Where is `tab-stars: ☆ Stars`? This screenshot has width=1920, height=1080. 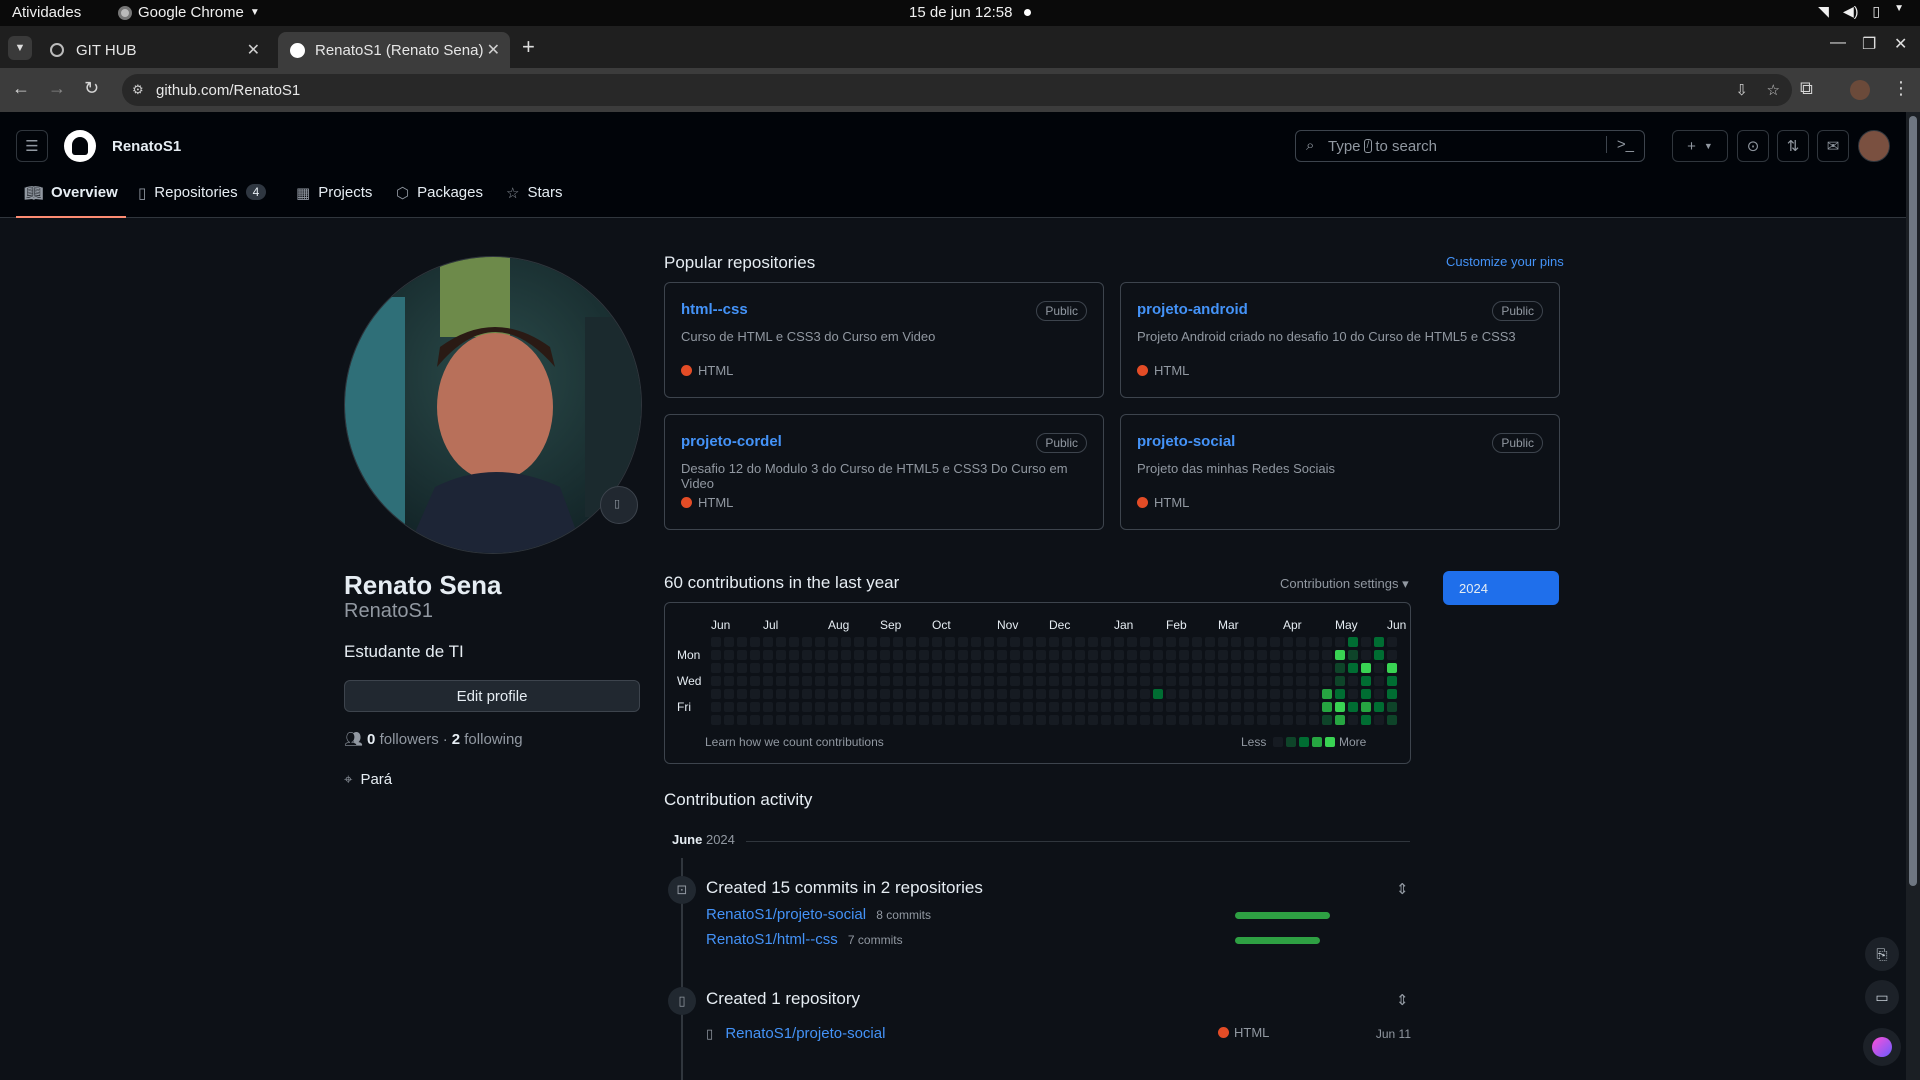 tab-stars: ☆ Stars is located at coordinates (534, 201).